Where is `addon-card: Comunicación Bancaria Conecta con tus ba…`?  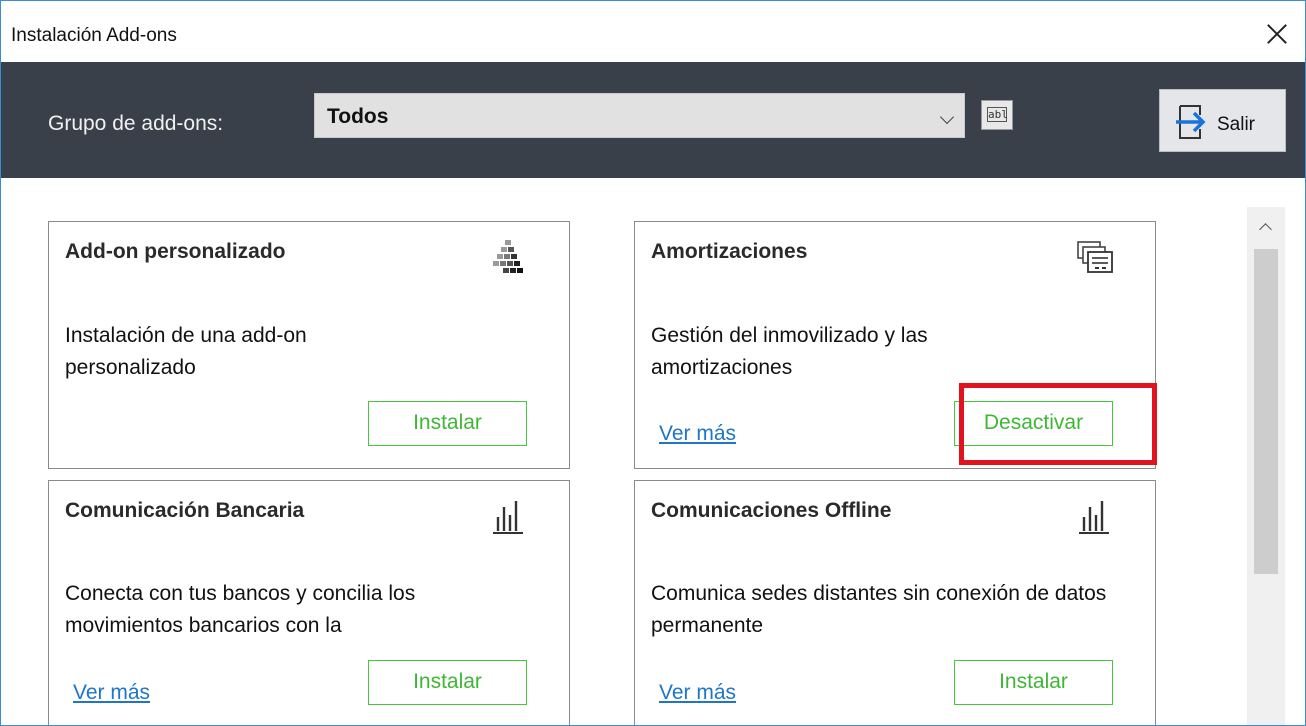 addon-card: Comunicación Bancaria Conecta con tus ba… is located at coordinates (309, 602).